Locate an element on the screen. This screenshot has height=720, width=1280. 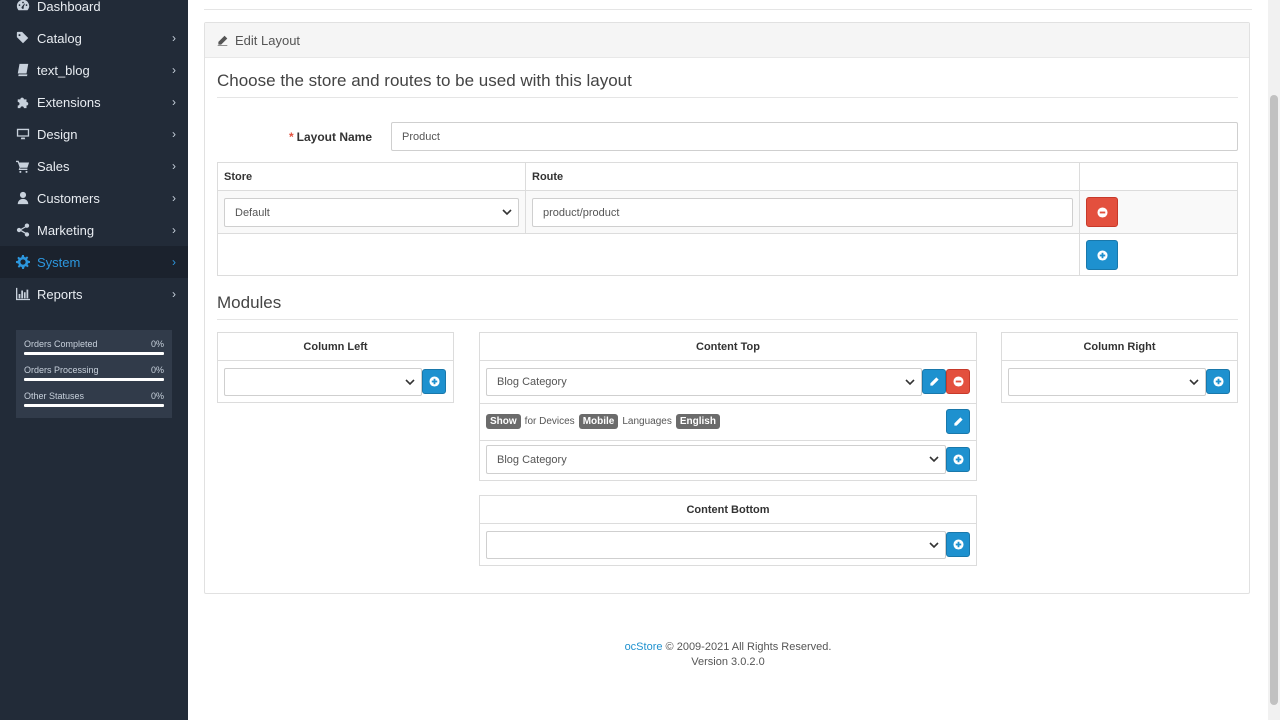
routes-header-actions is located at coordinates (1158, 176).